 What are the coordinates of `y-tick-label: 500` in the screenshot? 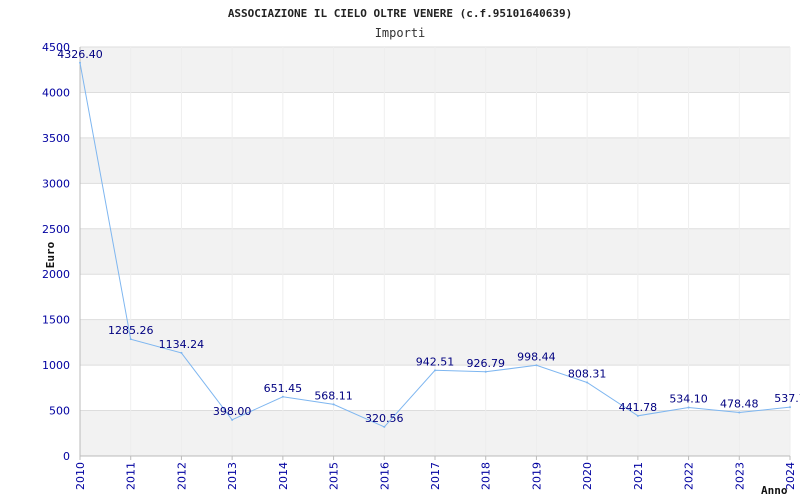 It's located at (59, 411).